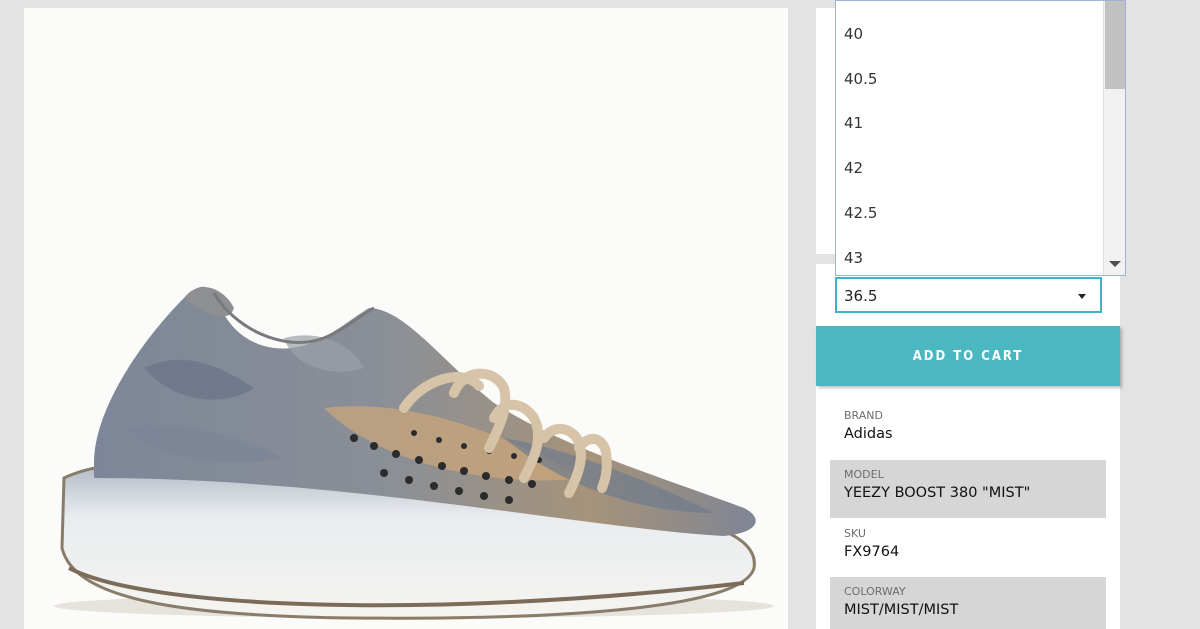 This screenshot has height=629, width=1200. I want to click on dropdown-scrollbar, so click(1114, 138).